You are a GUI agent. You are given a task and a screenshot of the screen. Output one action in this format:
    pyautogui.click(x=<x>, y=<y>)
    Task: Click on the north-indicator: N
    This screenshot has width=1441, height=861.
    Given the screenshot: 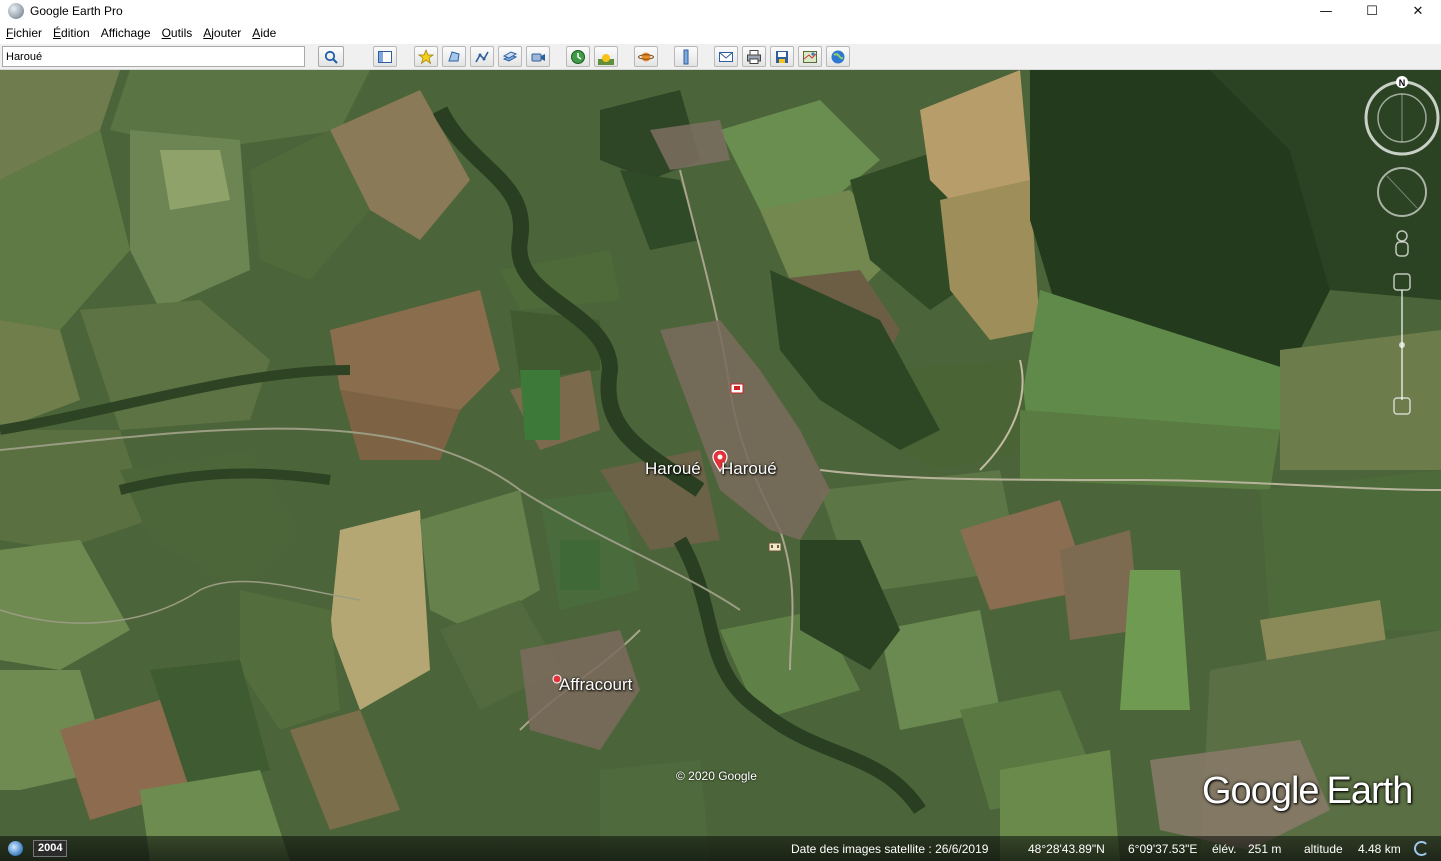 What is the action you would take?
    pyautogui.click(x=1402, y=83)
    